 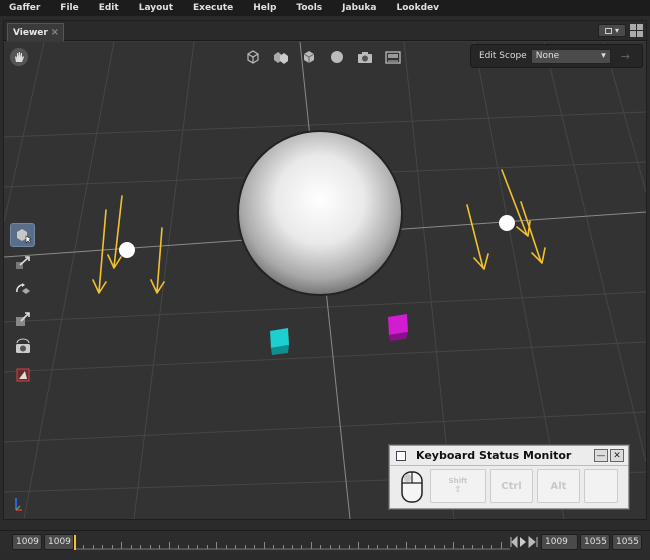 I want to click on menu-file: File, so click(x=69, y=8).